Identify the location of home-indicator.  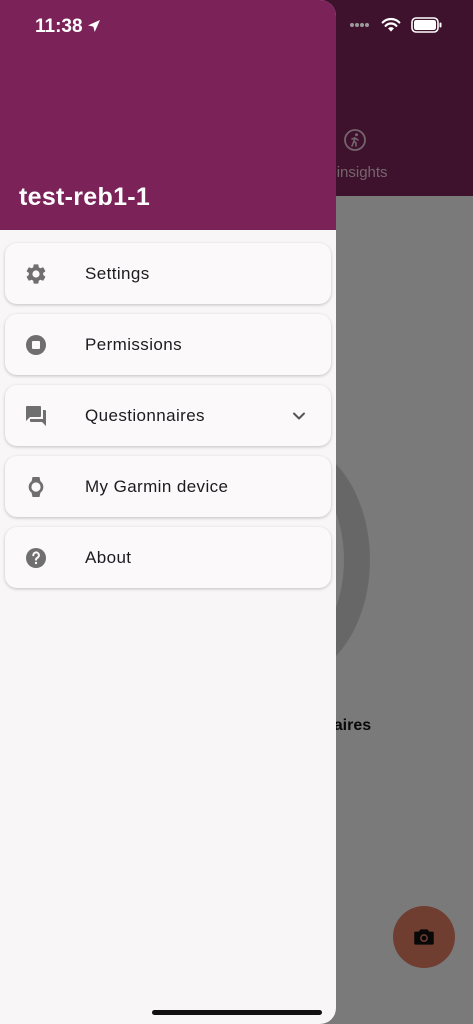
(237, 1012).